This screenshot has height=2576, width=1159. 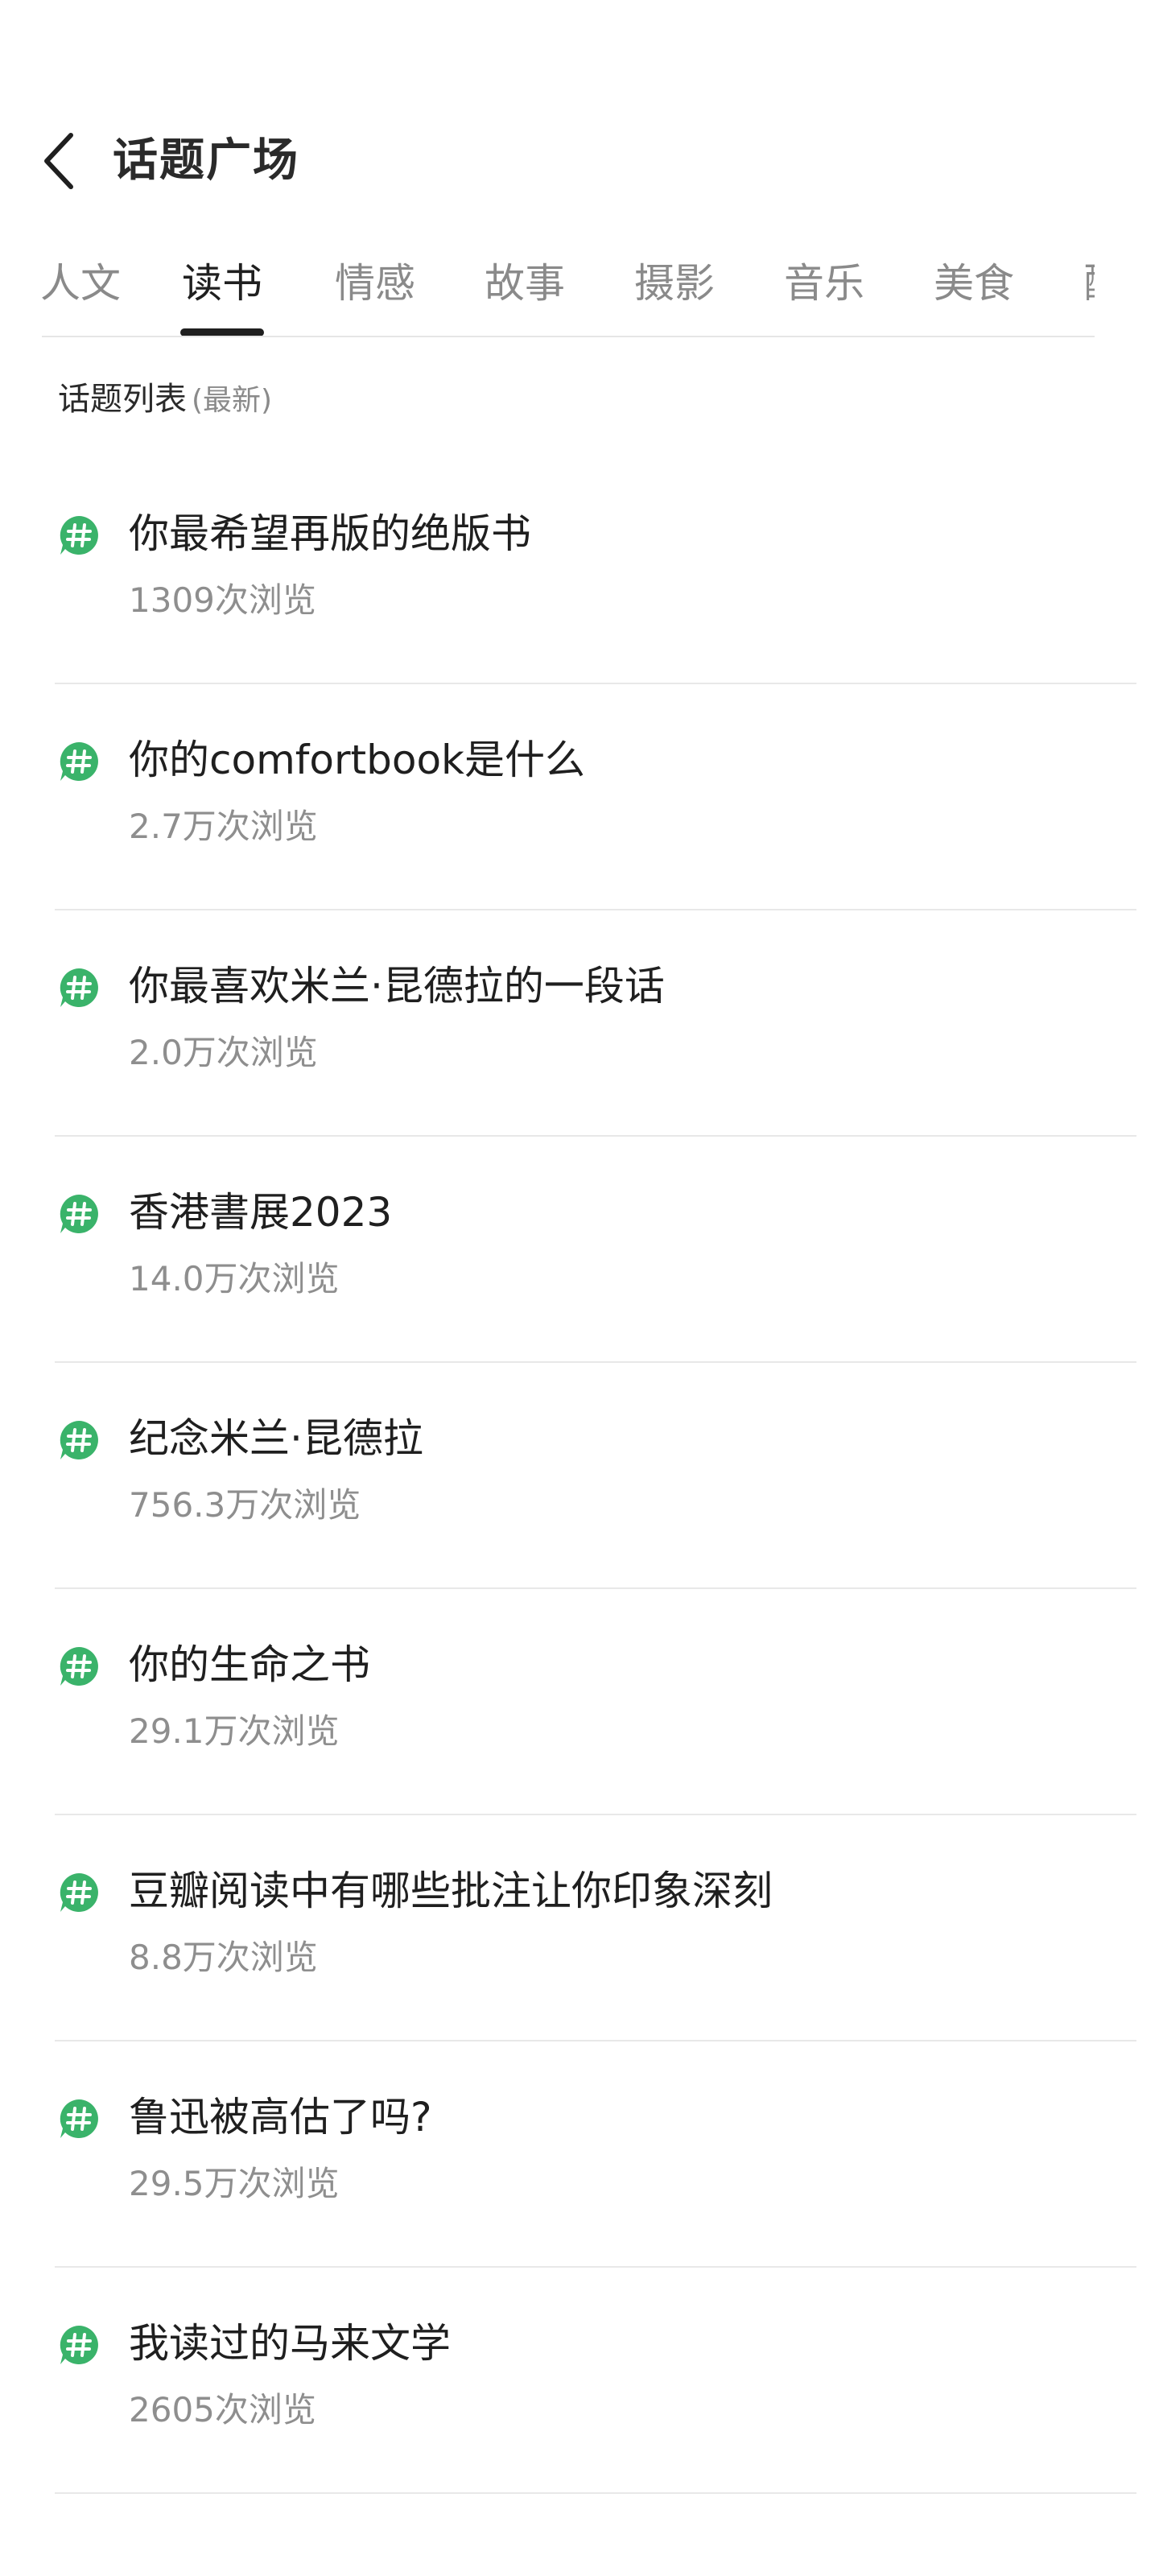 I want to click on topic-list-item: 香港書展2023 14.0万次浏览, so click(x=579, y=1250).